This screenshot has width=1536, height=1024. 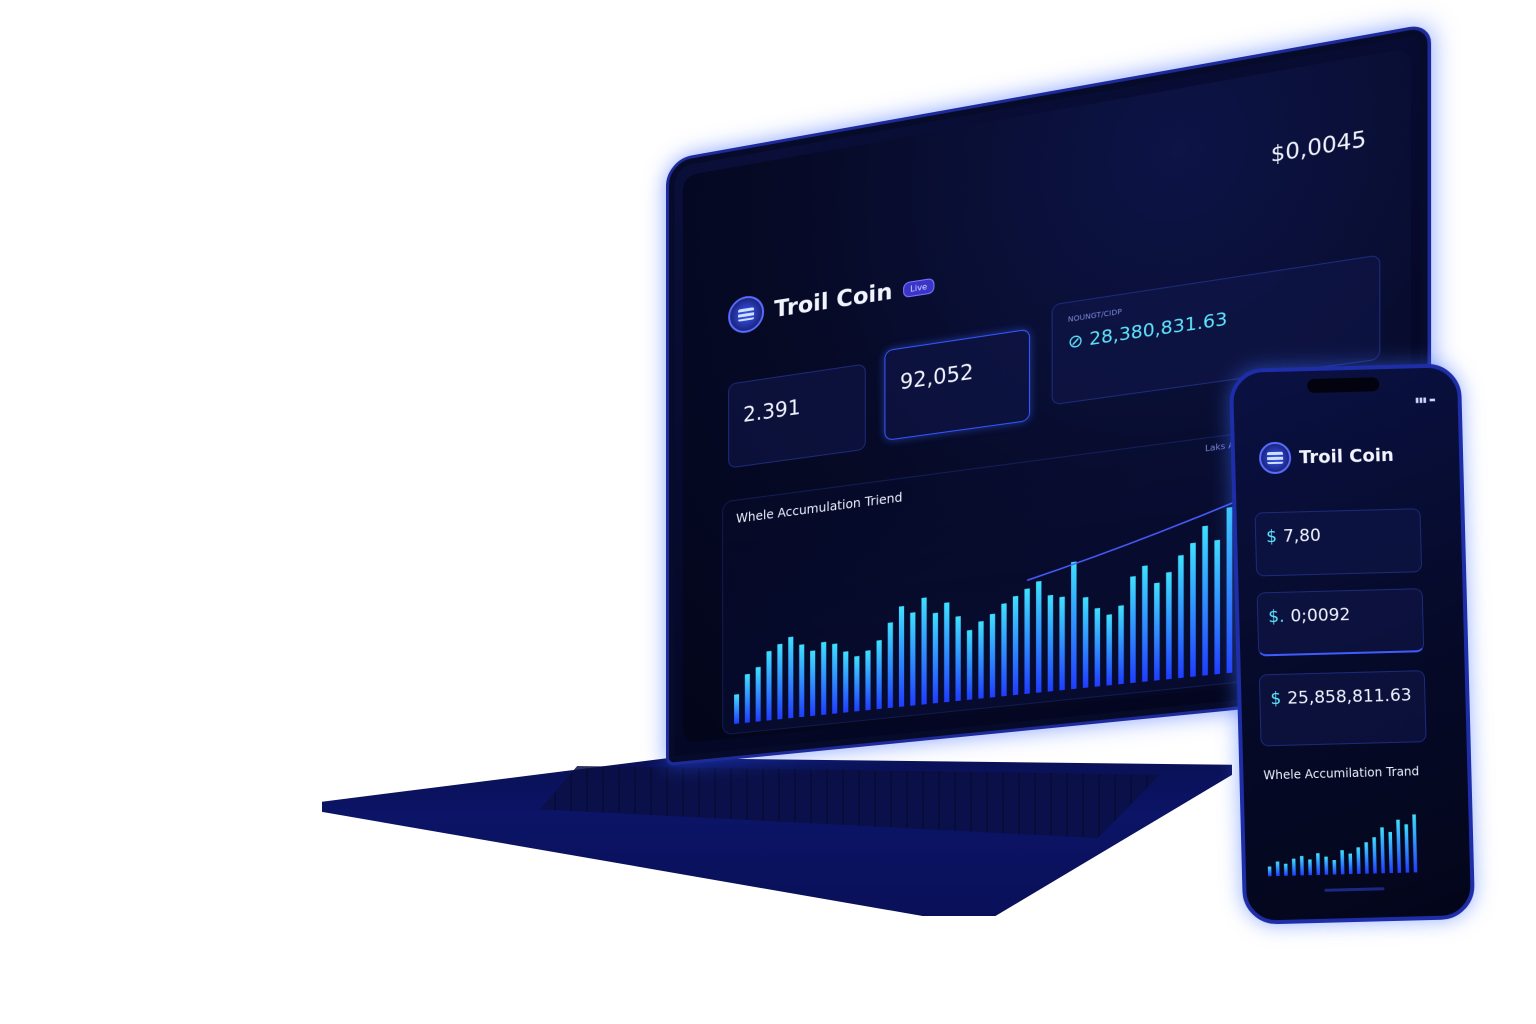 I want to click on price-value: $0,0045, so click(x=1318, y=146).